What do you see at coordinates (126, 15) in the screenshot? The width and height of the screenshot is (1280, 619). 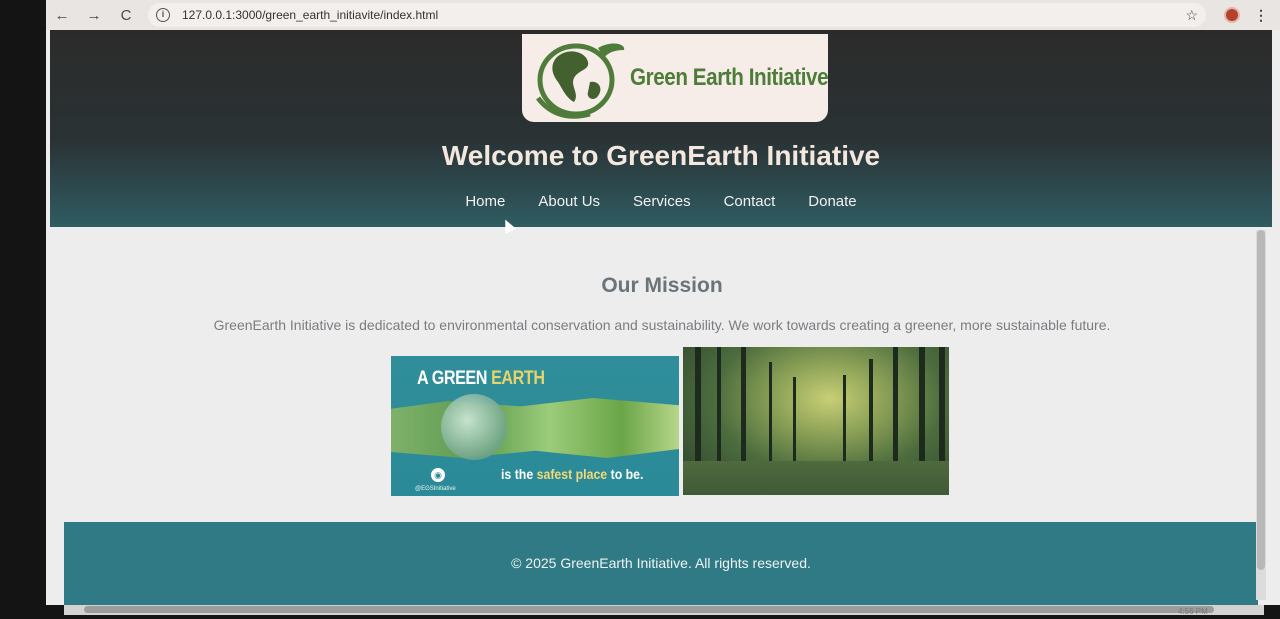 I see `reload-icon: C` at bounding box center [126, 15].